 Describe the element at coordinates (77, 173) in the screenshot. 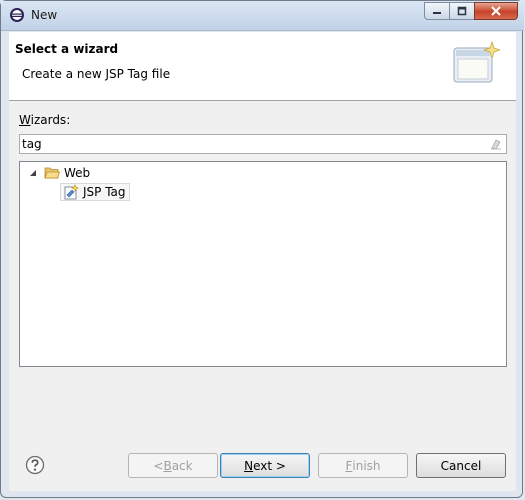

I see `tree-item-label: Web` at that location.